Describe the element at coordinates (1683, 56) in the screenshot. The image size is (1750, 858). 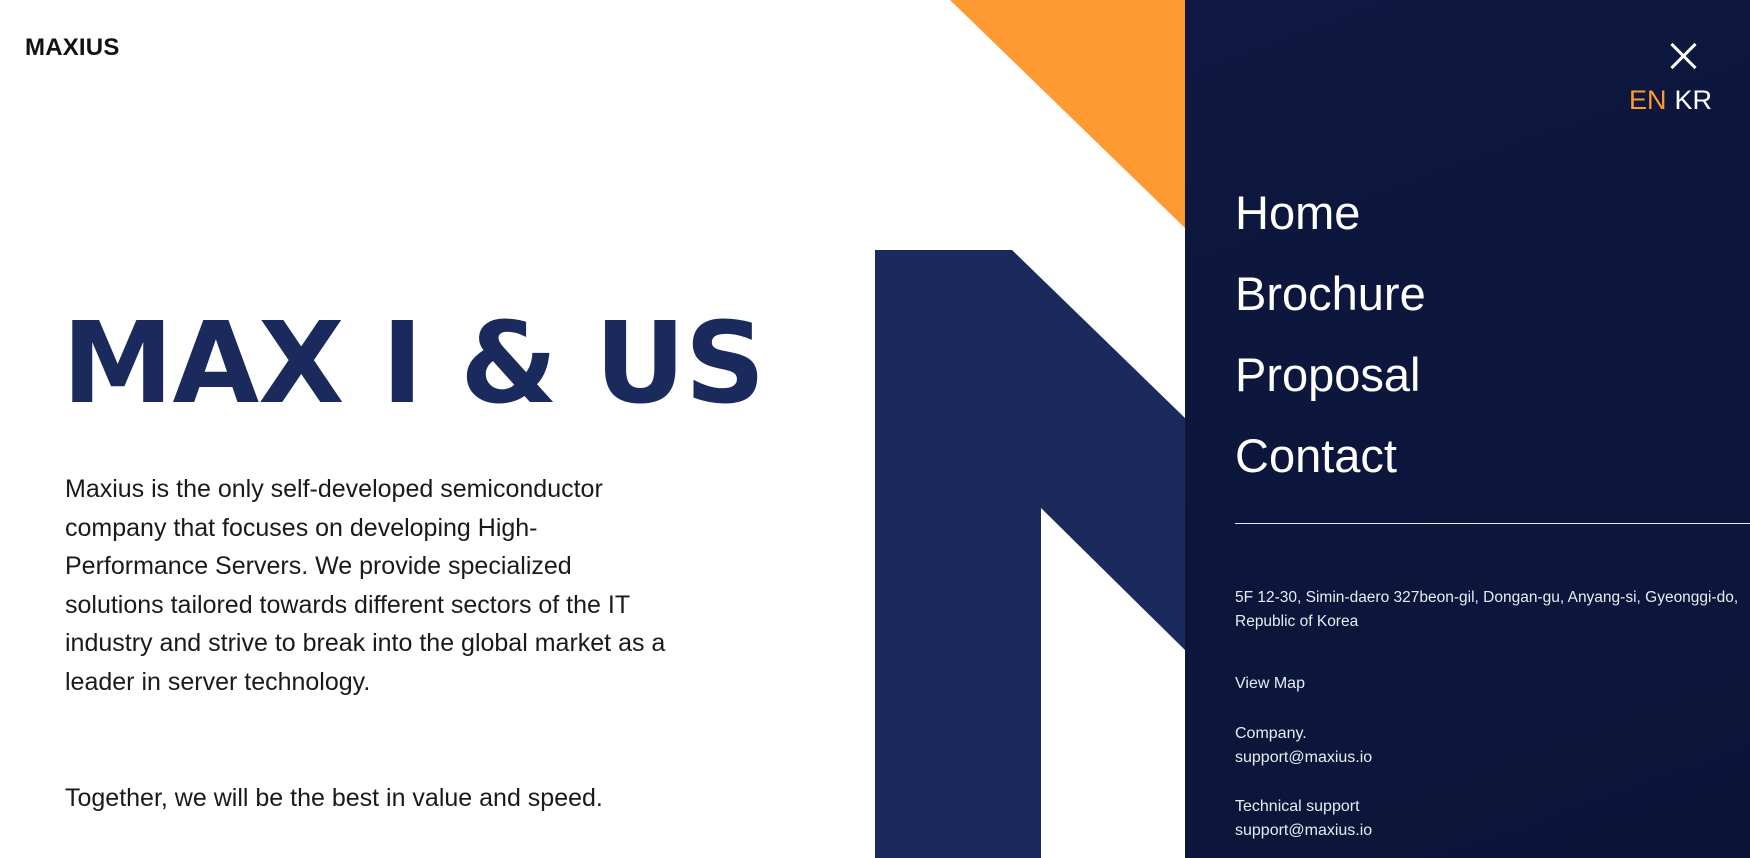
I see `close-icon` at that location.